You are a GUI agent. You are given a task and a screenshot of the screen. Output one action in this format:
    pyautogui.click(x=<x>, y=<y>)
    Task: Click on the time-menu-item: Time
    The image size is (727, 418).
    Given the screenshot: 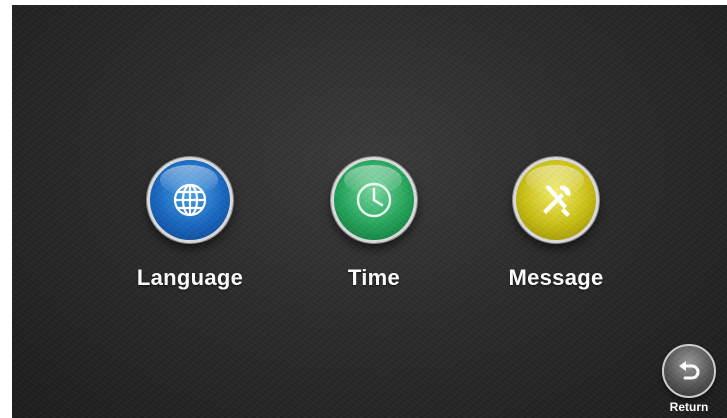 What is the action you would take?
    pyautogui.click(x=374, y=224)
    